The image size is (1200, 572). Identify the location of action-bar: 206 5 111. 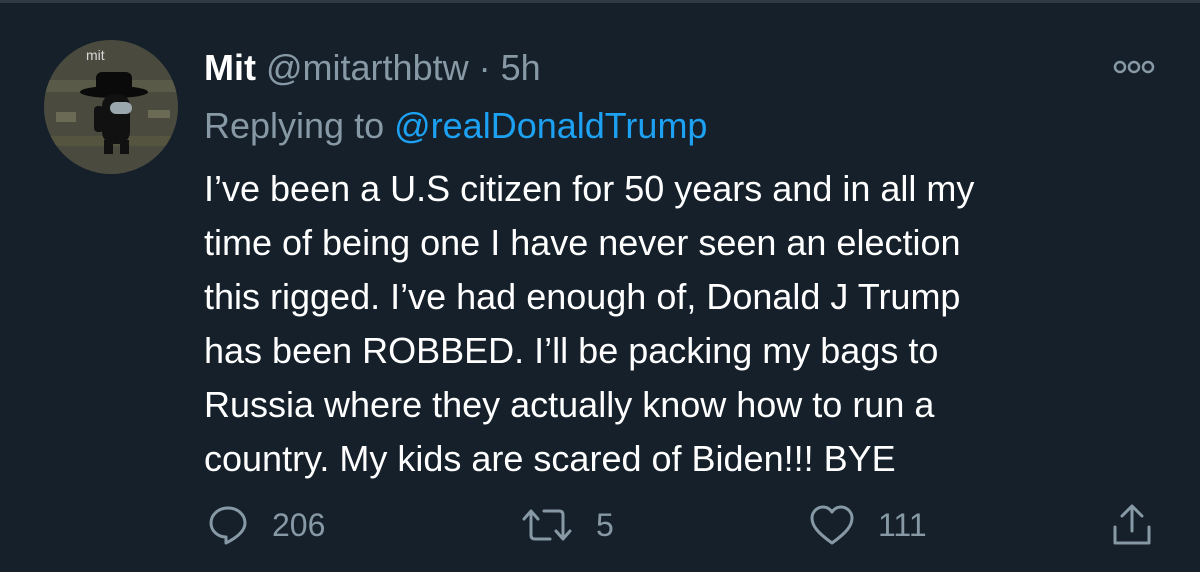
(600, 525).